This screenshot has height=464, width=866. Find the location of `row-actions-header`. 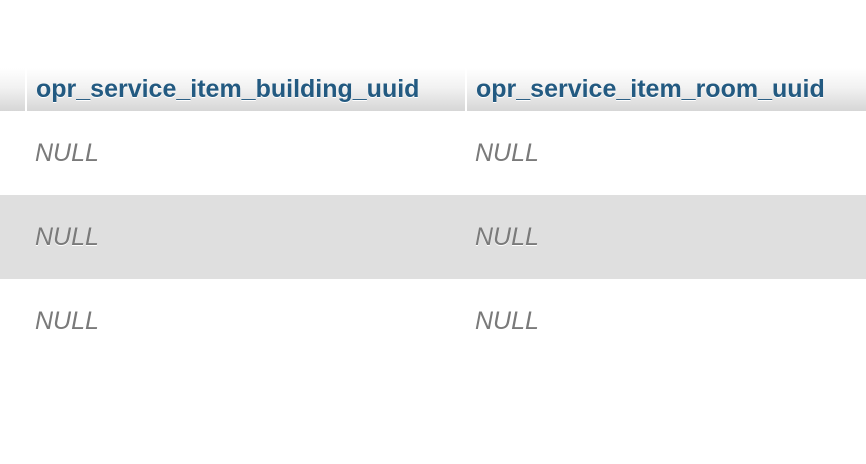

row-actions-header is located at coordinates (13, 89).